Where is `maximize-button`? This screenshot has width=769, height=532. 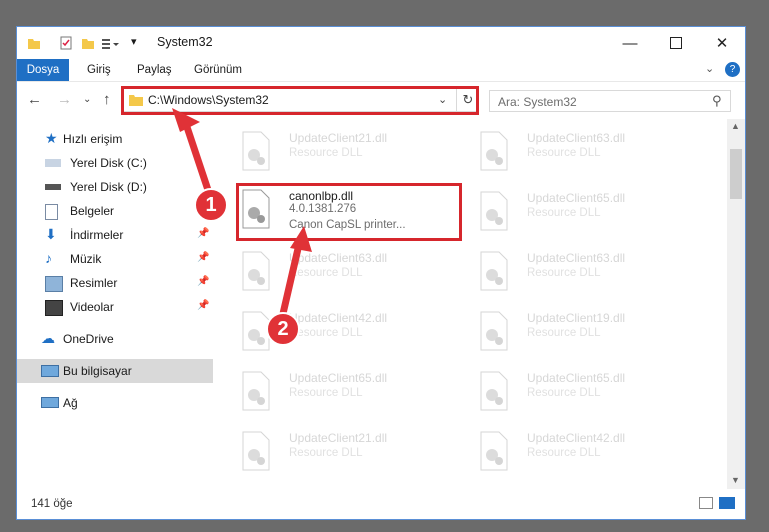
maximize-button is located at coordinates (676, 43).